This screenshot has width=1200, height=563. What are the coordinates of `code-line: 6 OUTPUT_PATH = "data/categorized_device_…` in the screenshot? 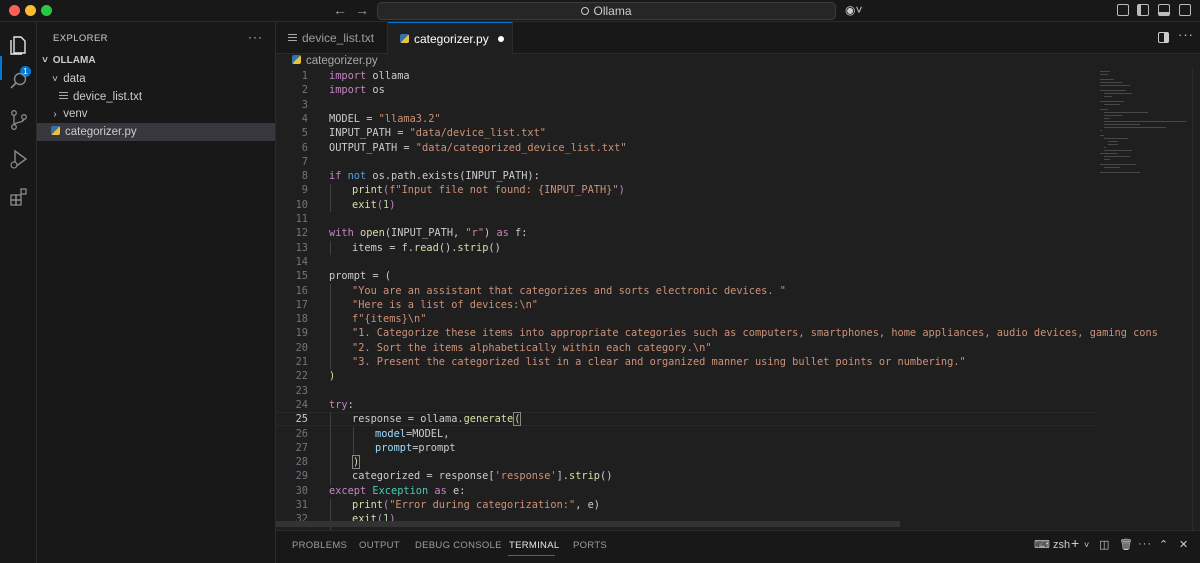 It's located at (686, 148).